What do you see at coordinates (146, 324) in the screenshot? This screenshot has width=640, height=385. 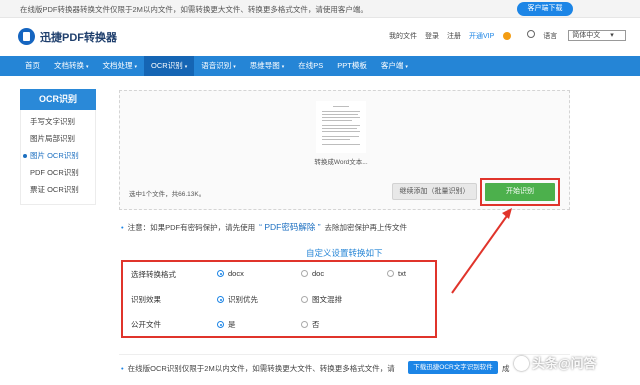 I see `public-row-label: 公开文件` at bounding box center [146, 324].